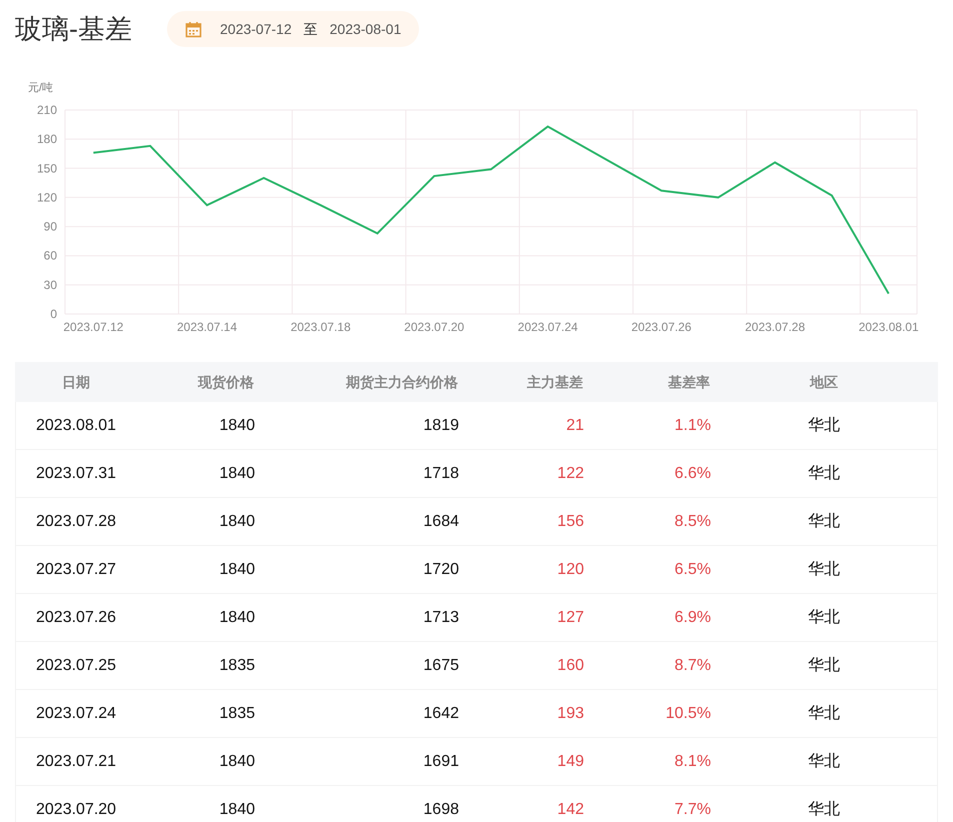  What do you see at coordinates (570, 714) in the screenshot?
I see `table-cell-text: 193` at bounding box center [570, 714].